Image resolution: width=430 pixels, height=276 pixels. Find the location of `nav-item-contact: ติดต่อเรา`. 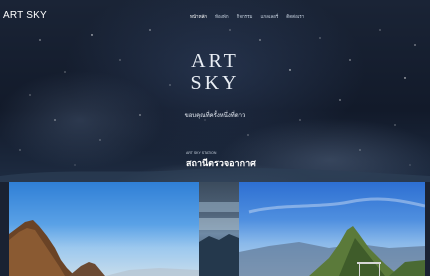

nav-item-contact: ติดต่อเรา is located at coordinates (295, 18).